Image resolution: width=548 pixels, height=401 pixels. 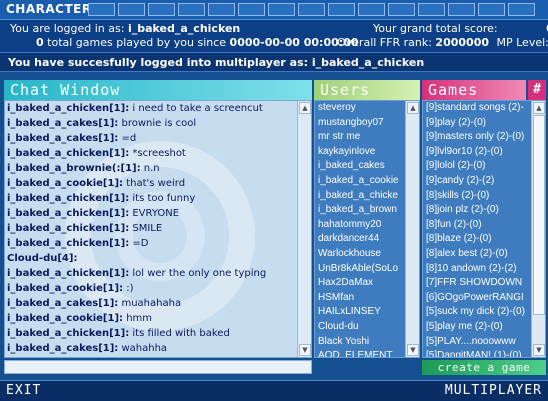 What do you see at coordinates (476, 123) in the screenshot?
I see `game-list-item: [9]play (2)-(0)` at bounding box center [476, 123].